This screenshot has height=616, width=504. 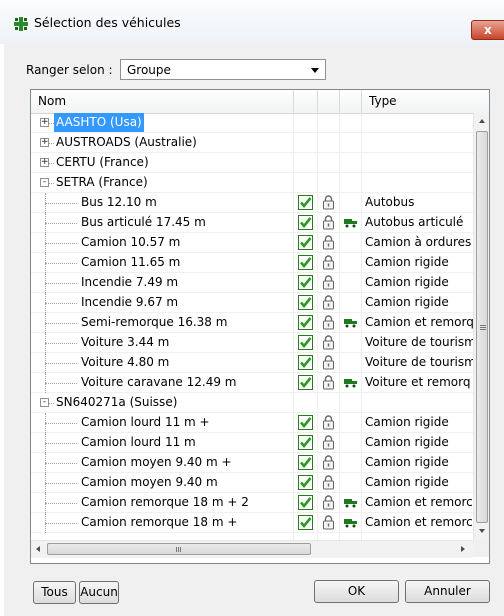 I want to click on header-separator, so click(x=361, y=101).